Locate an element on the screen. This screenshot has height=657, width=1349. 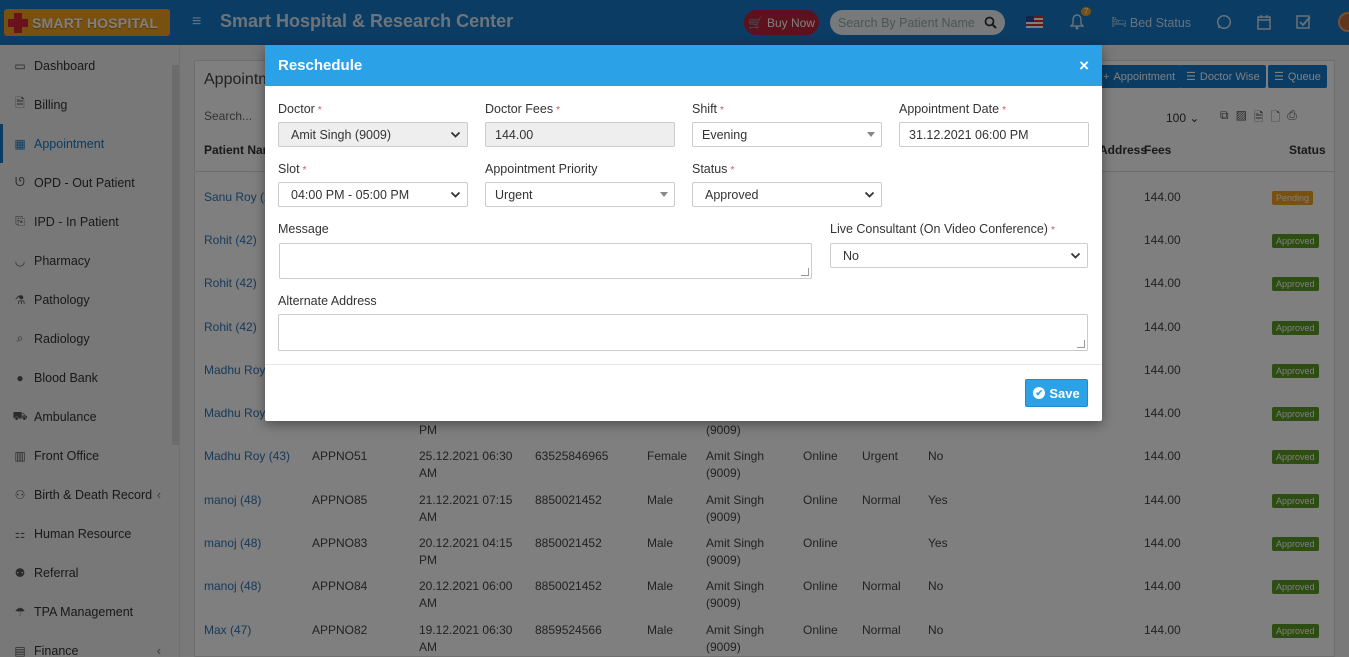
slot-select-value: 04:00 PM - 05:00 PM is located at coordinates (350, 194).